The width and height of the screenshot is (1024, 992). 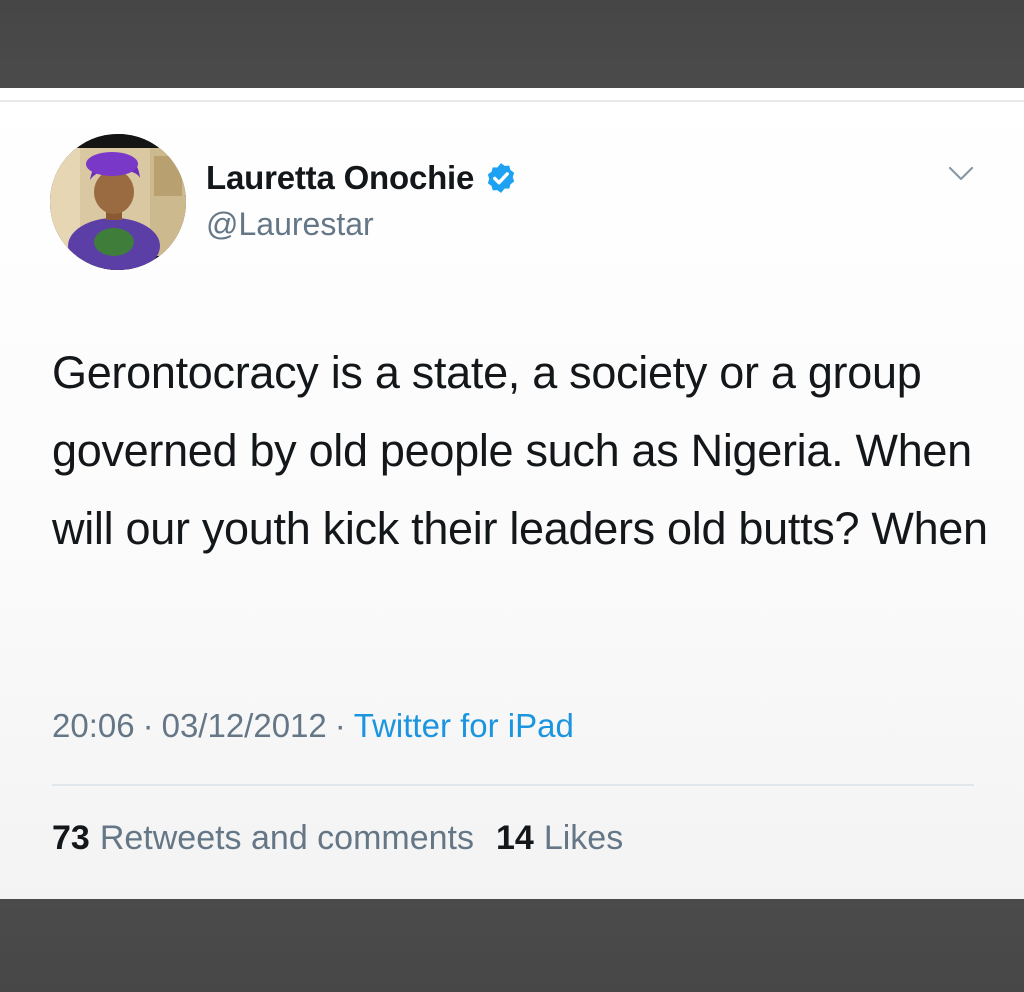 I want to click on tweet-meta: 20:06 · 03/12/2012 · Twitter for iPad, so click(x=313, y=726).